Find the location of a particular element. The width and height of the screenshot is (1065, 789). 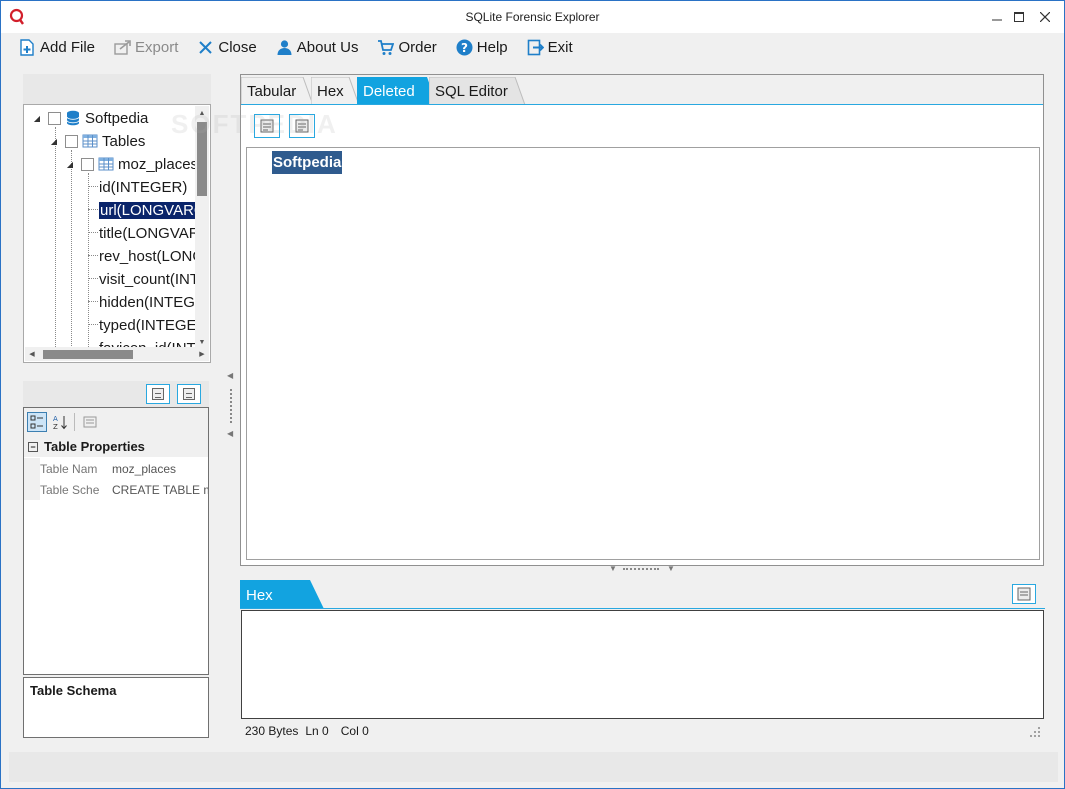

scroll-thumb is located at coordinates (88, 354).